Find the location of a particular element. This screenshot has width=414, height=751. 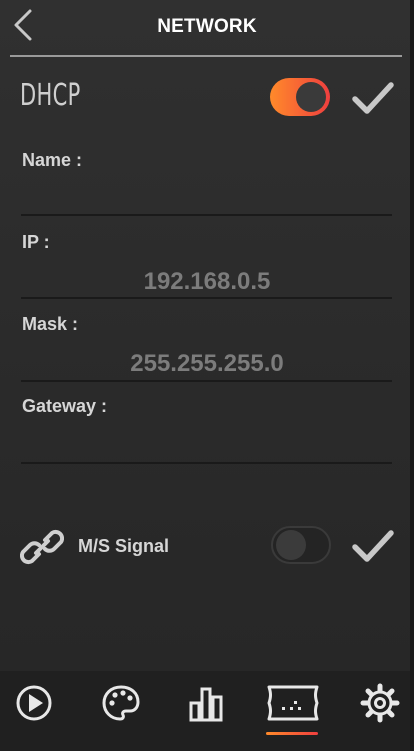

mask-field: 255.255.255.0 is located at coordinates (207, 364).